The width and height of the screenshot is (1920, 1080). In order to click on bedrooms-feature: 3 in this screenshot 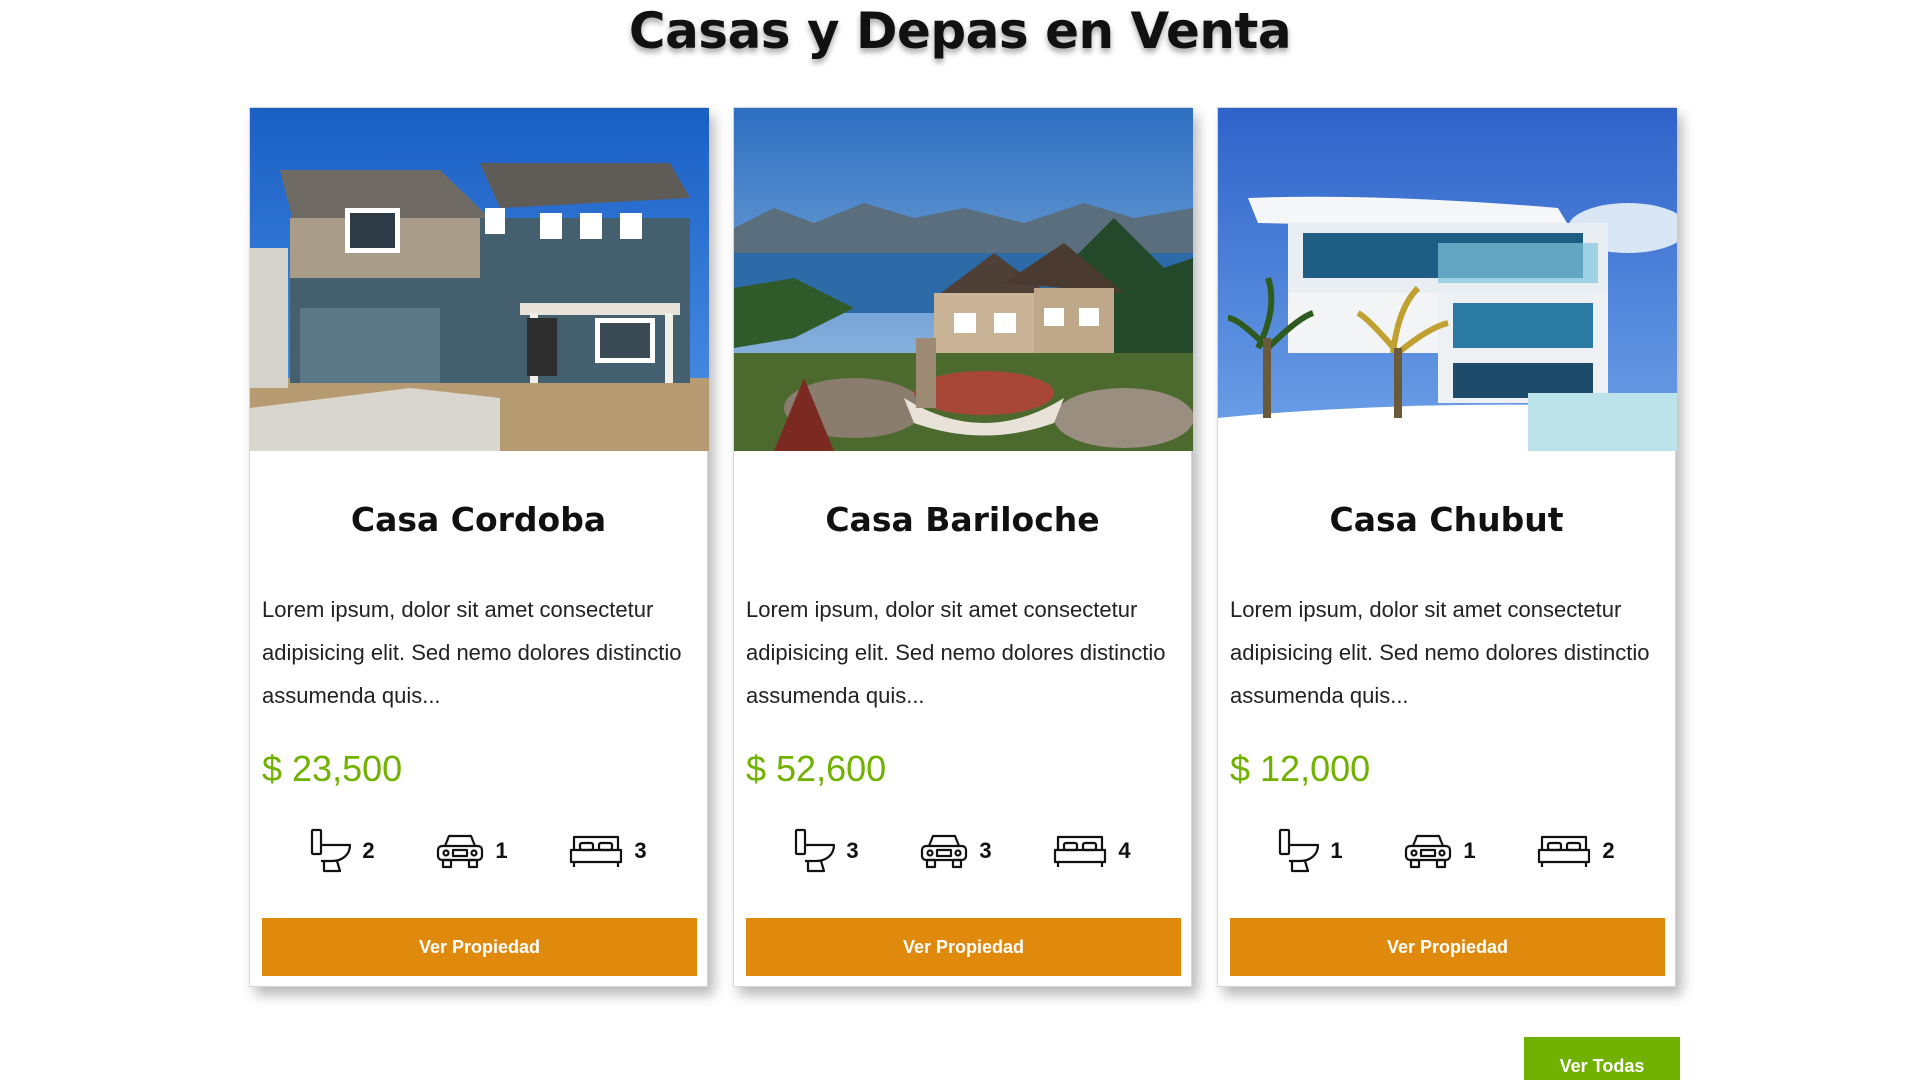, I will do `click(607, 851)`.